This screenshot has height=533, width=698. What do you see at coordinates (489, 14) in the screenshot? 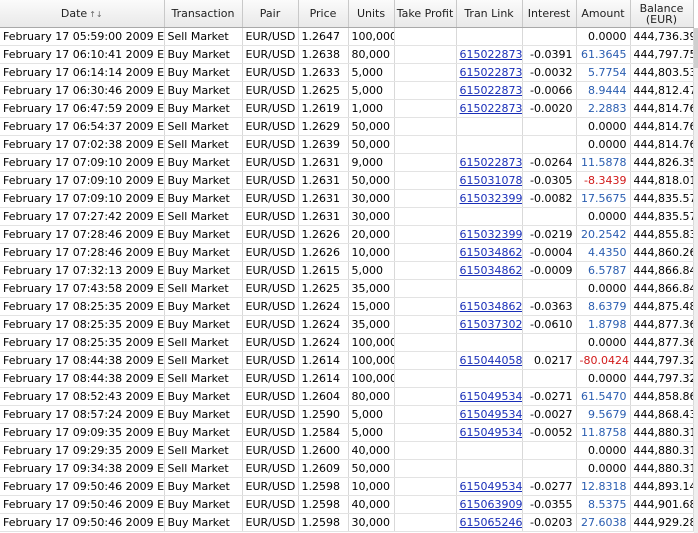
I see `column-header-tran-link: Tran Link` at bounding box center [489, 14].